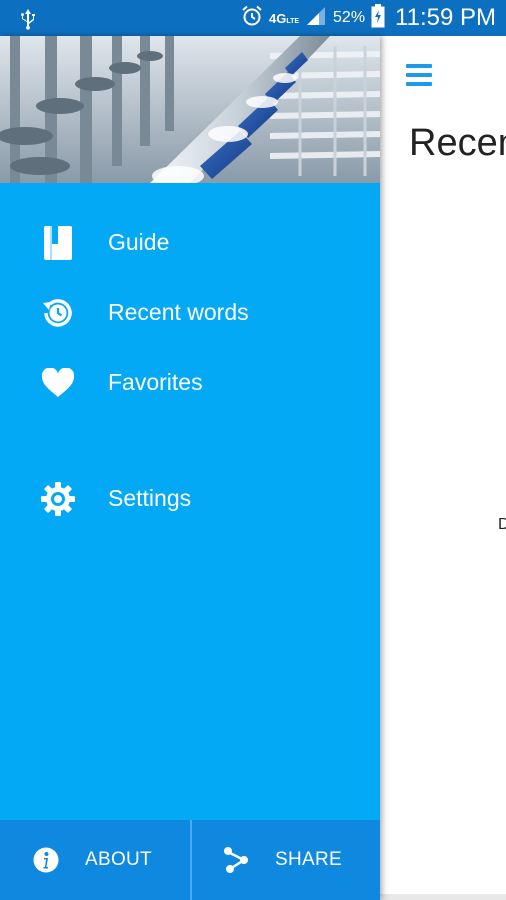  What do you see at coordinates (28, 21) in the screenshot?
I see `usb-icon` at bounding box center [28, 21].